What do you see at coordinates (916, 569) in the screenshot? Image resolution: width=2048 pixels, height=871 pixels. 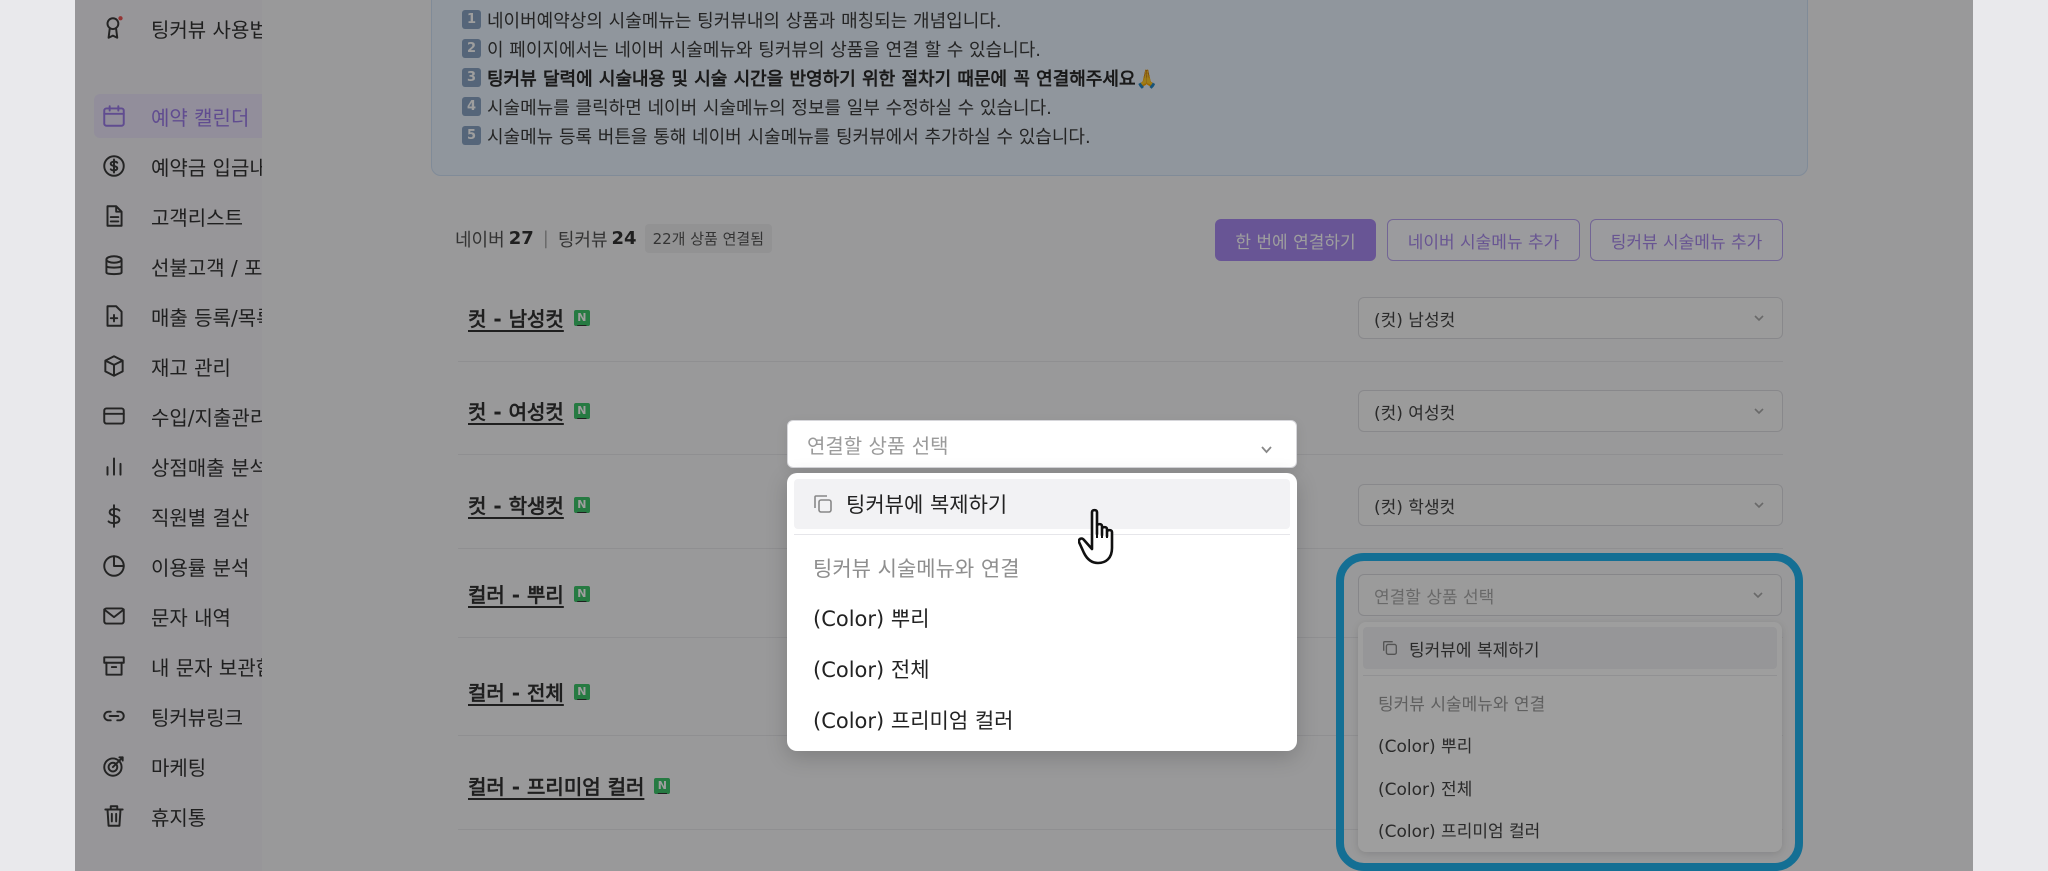 I see `group-label: 팅커뷰 시술메뉴와 연결` at bounding box center [916, 569].